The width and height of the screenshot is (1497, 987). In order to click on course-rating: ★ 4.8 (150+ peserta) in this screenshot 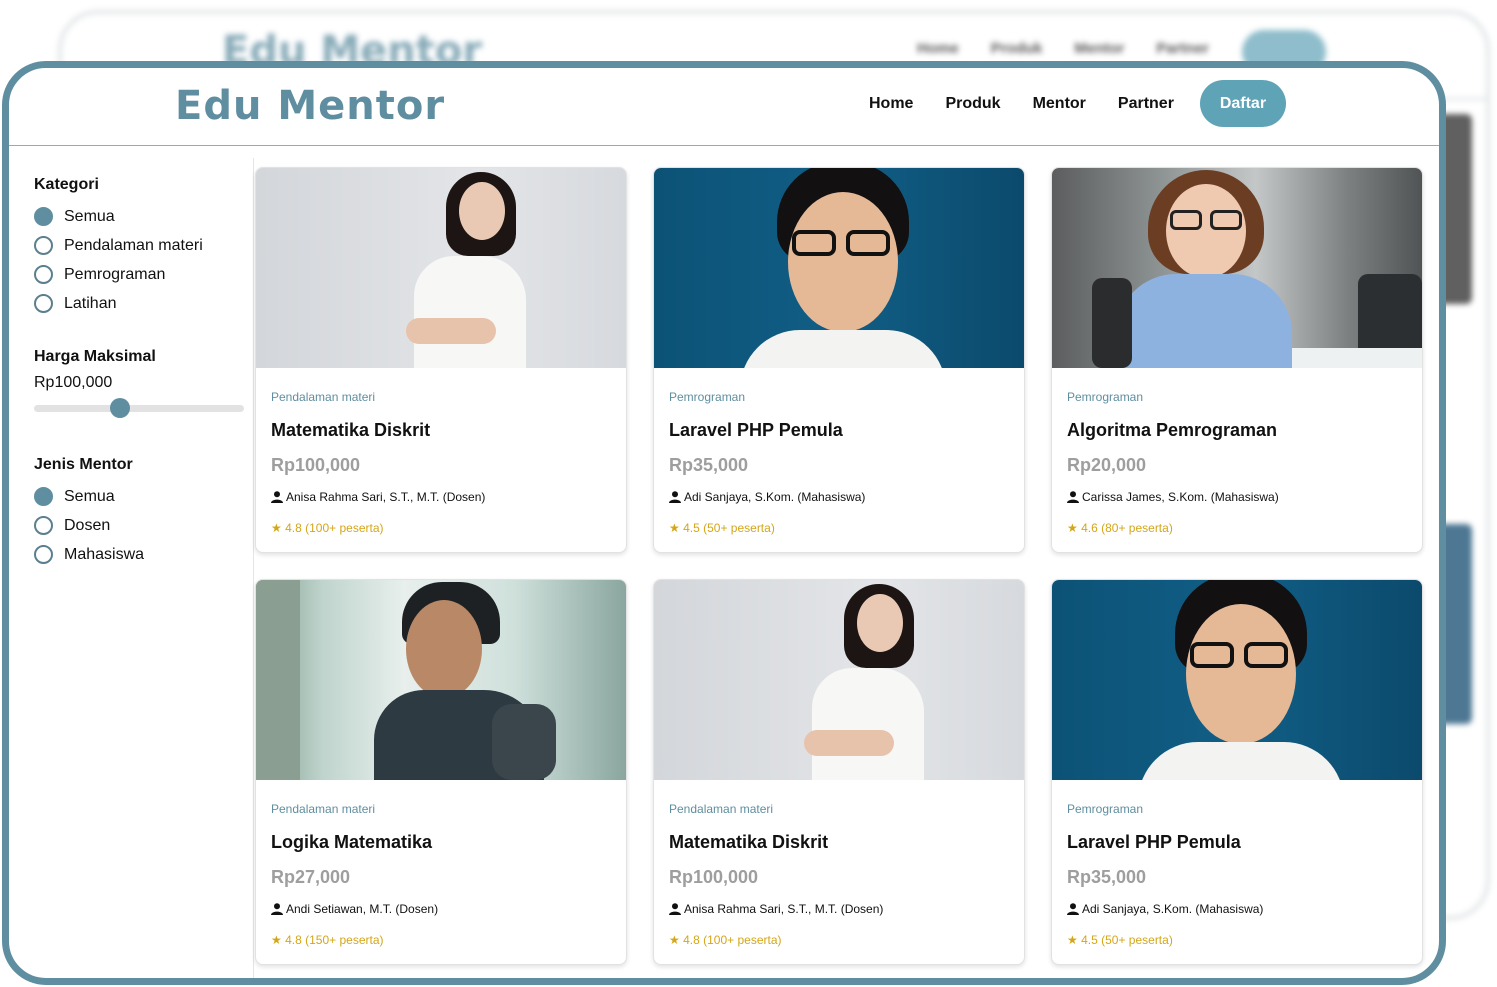, I will do `click(327, 940)`.